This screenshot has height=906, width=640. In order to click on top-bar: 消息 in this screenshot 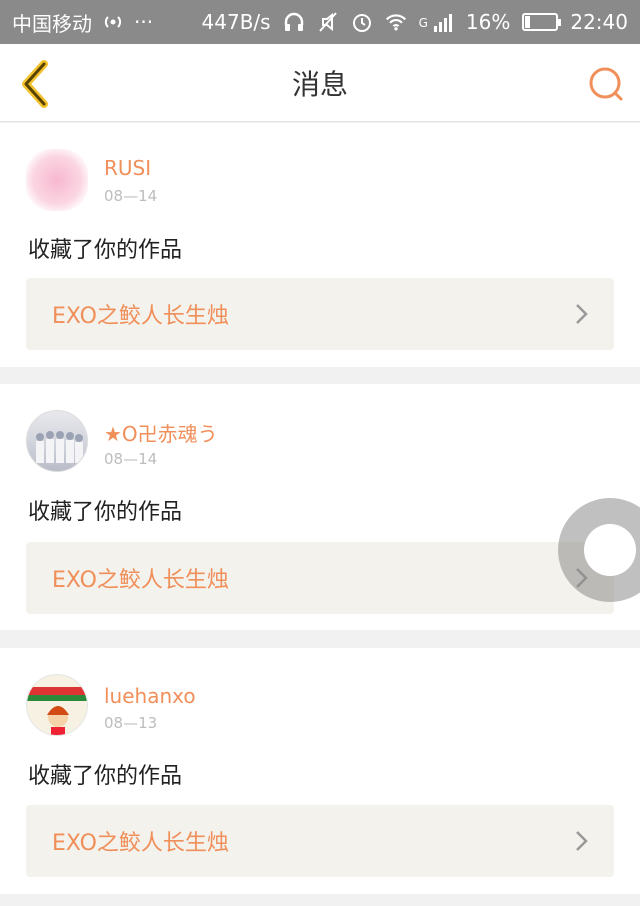, I will do `click(320, 83)`.